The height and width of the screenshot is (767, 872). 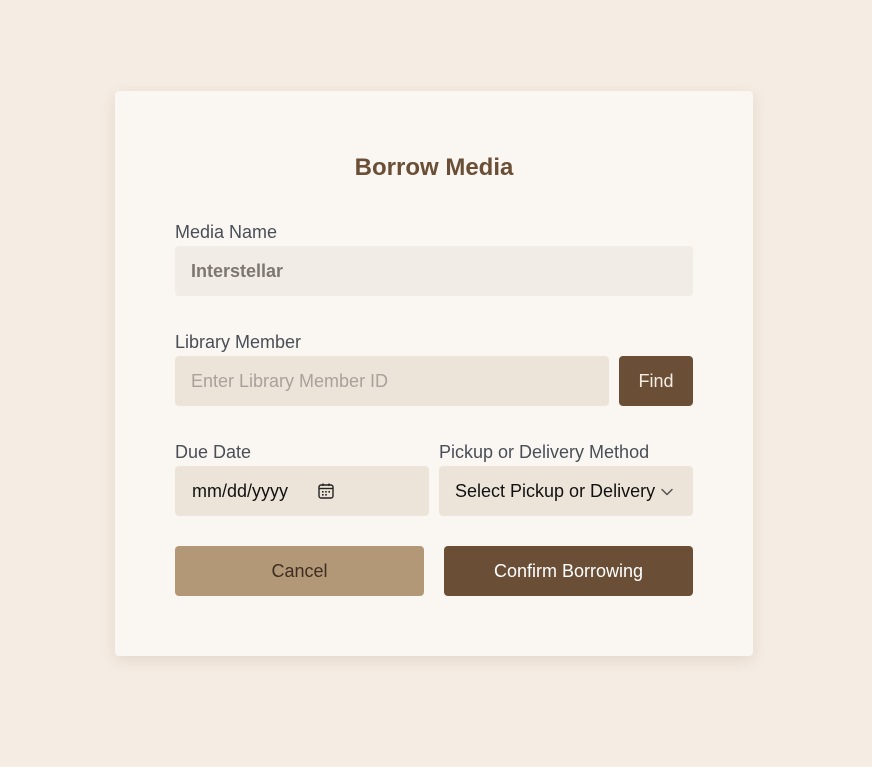 I want to click on calendar-icon, so click(x=326, y=491).